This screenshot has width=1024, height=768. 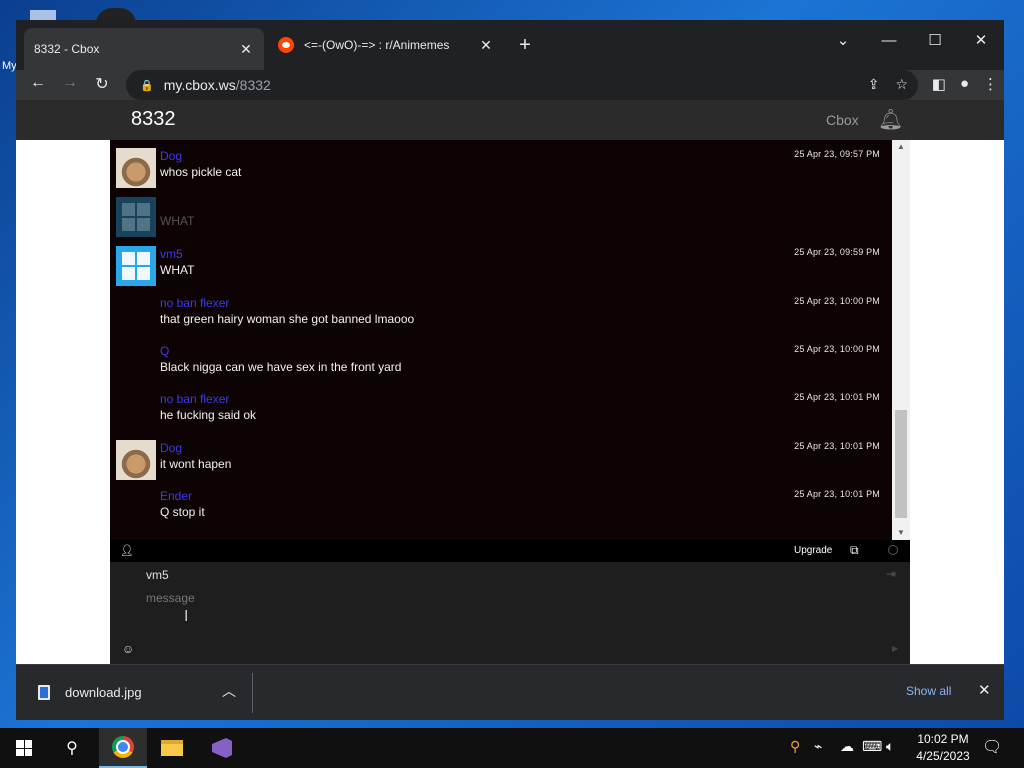 I want to click on message-author: vm5, so click(x=171, y=254).